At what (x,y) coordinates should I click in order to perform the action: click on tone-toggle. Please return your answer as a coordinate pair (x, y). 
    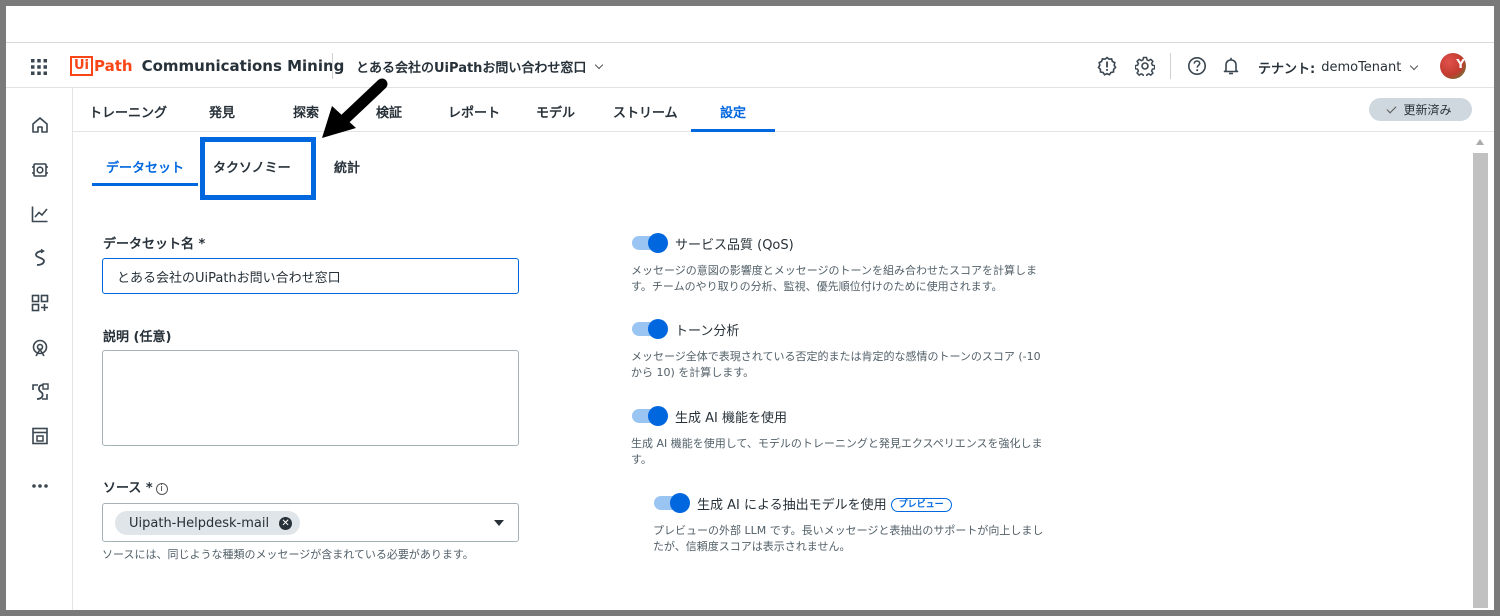
    Looking at the image, I should click on (650, 329).